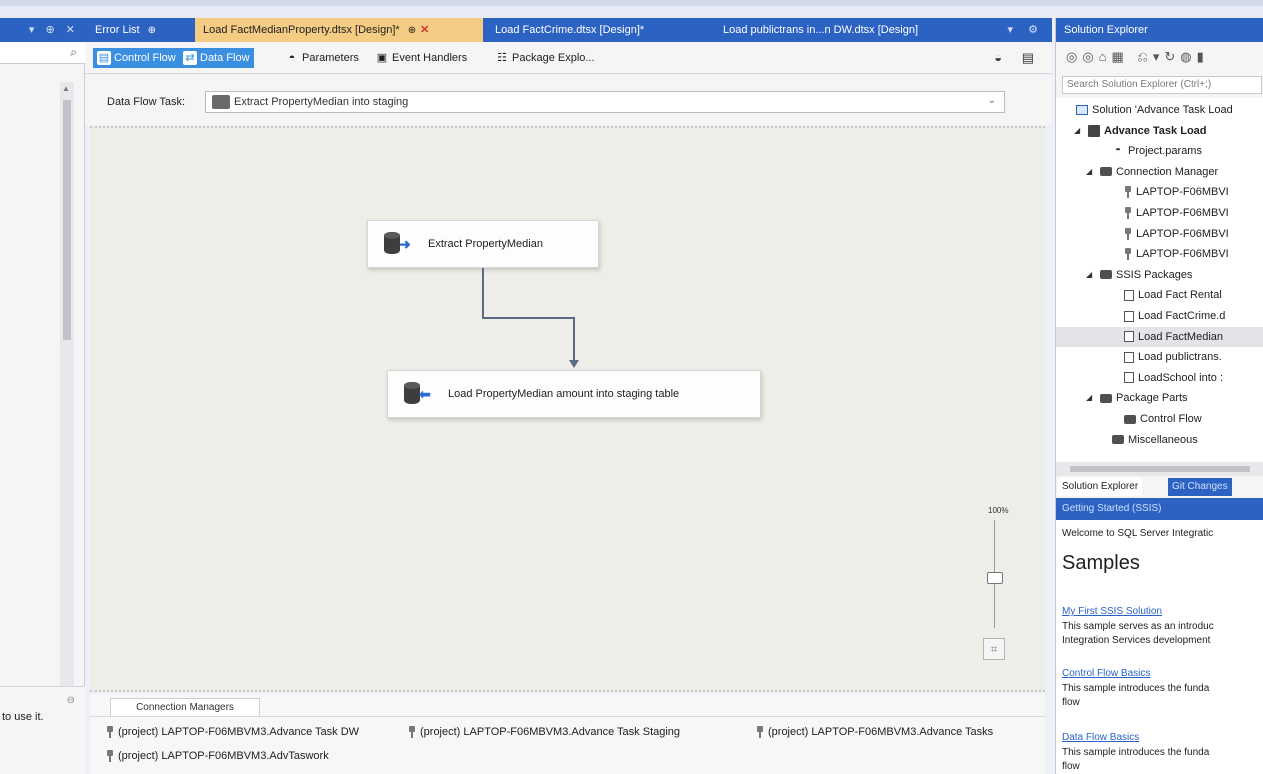 The width and height of the screenshot is (1263, 774). What do you see at coordinates (104, 58) in the screenshot?
I see `control-flow-icon: ▤` at bounding box center [104, 58].